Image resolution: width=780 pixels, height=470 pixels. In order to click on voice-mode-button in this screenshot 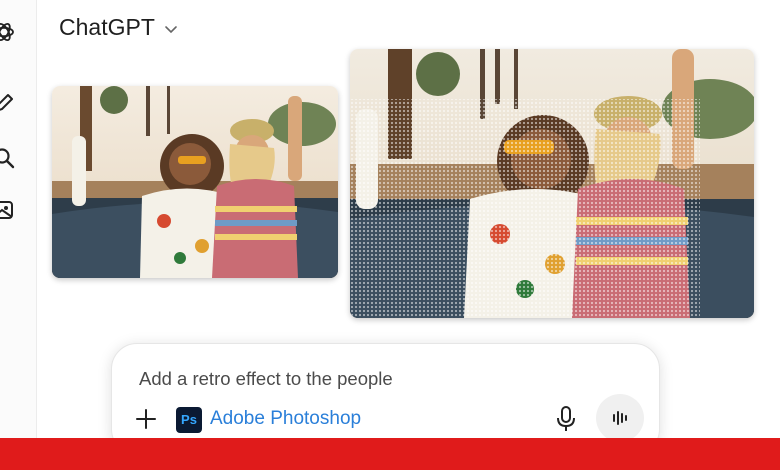, I will do `click(620, 418)`.